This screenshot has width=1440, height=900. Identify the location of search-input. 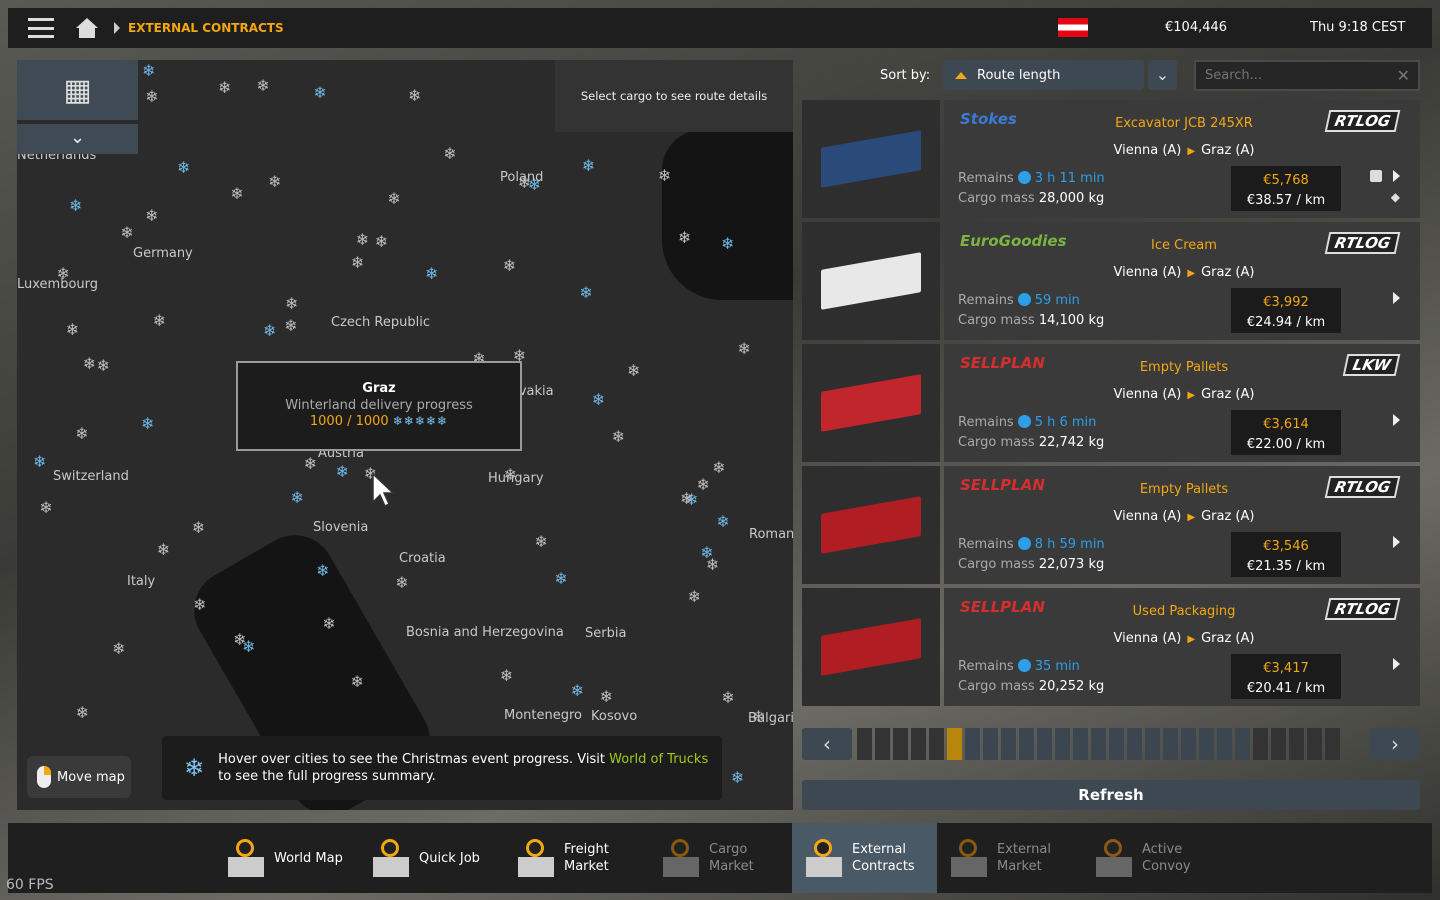
(1295, 75).